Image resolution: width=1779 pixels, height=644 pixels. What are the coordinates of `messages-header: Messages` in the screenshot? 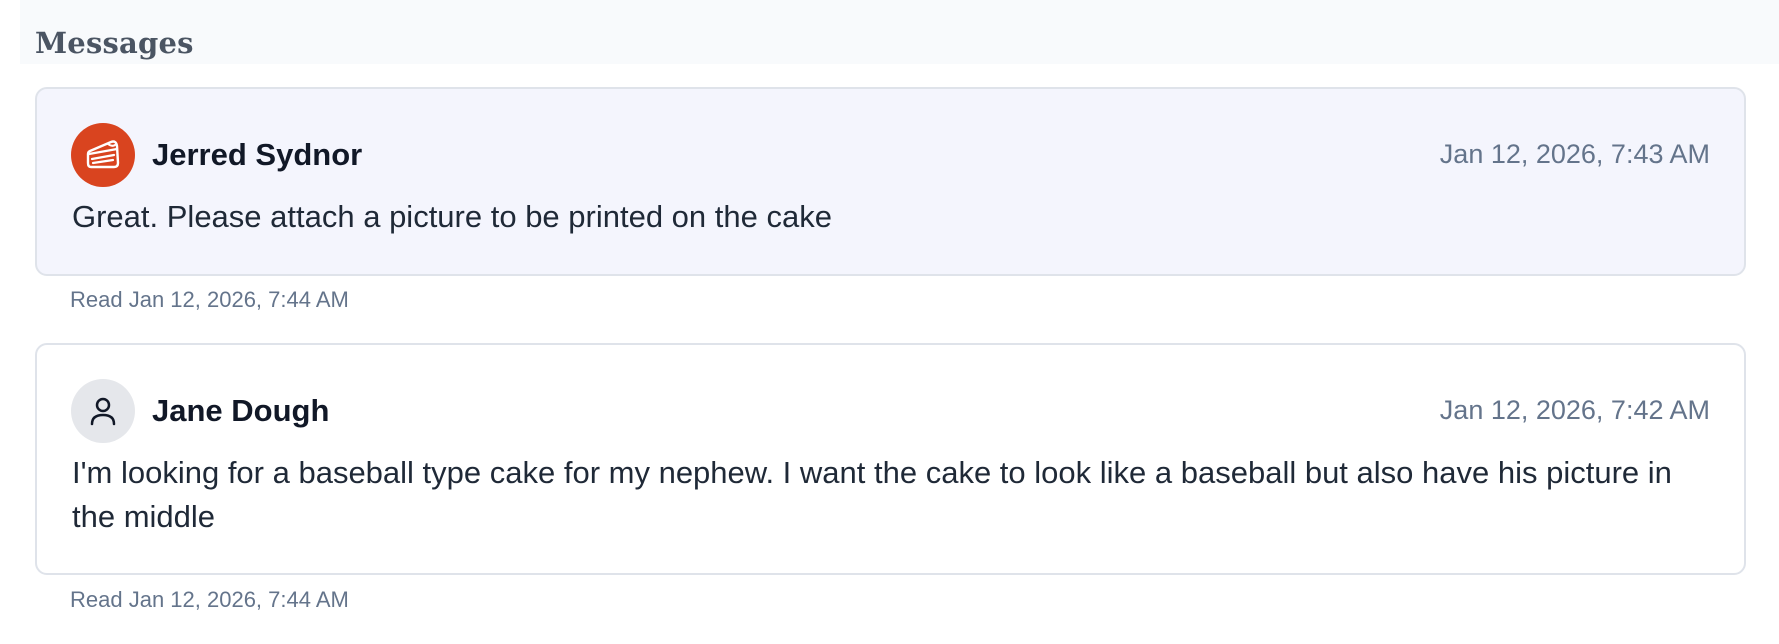 It's located at (899, 32).